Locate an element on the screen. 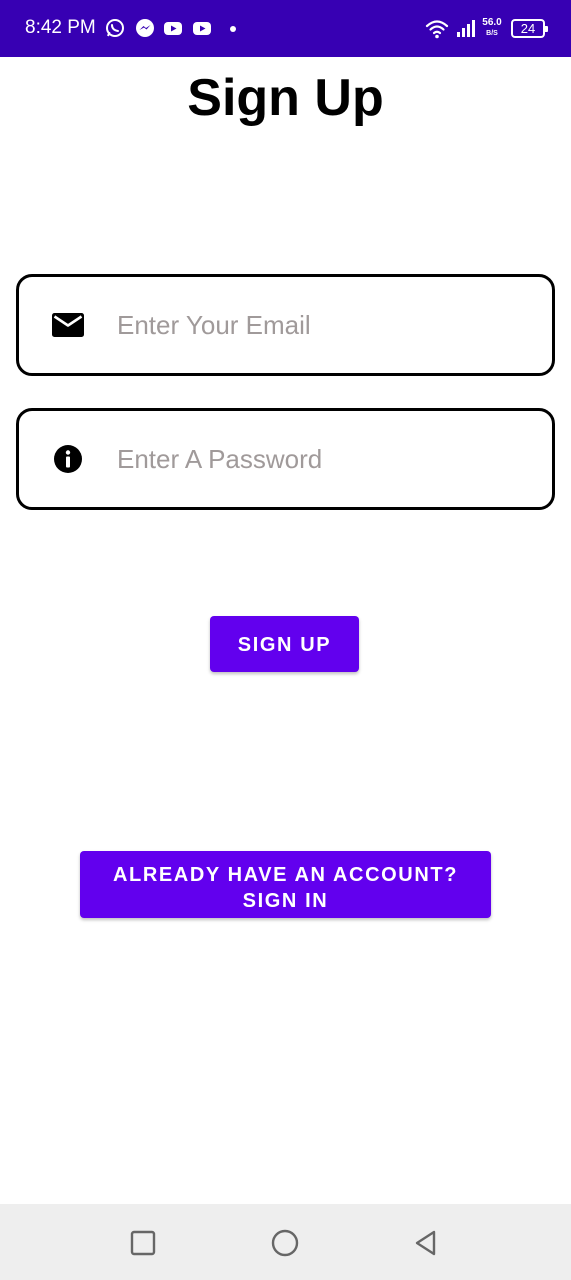 The image size is (571, 1280). status-time: 8:42 PM is located at coordinates (60, 27).